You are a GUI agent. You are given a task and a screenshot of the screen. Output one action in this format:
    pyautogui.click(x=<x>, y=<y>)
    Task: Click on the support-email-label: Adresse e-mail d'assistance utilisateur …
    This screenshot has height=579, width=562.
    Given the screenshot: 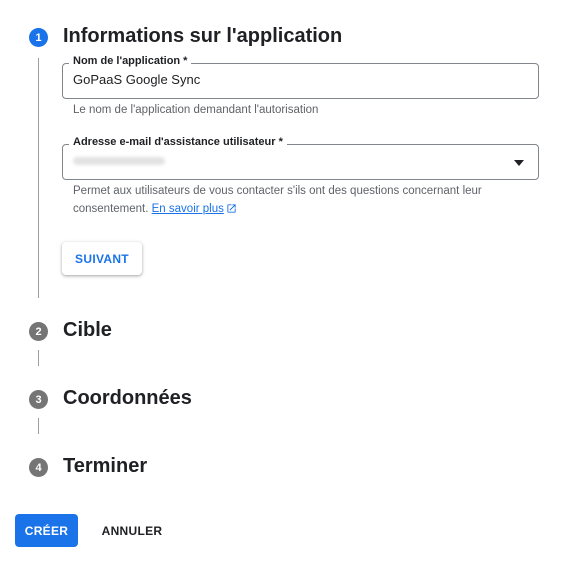 What is the action you would take?
    pyautogui.click(x=178, y=142)
    